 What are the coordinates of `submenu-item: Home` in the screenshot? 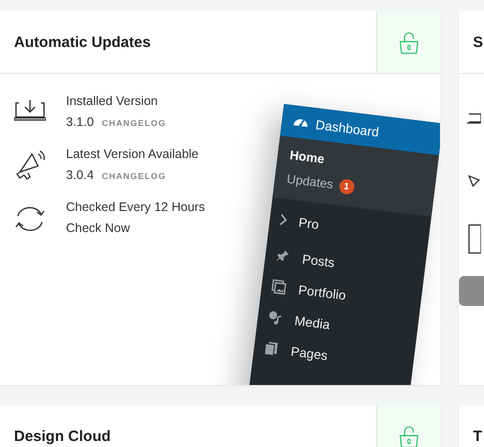 It's located at (307, 157).